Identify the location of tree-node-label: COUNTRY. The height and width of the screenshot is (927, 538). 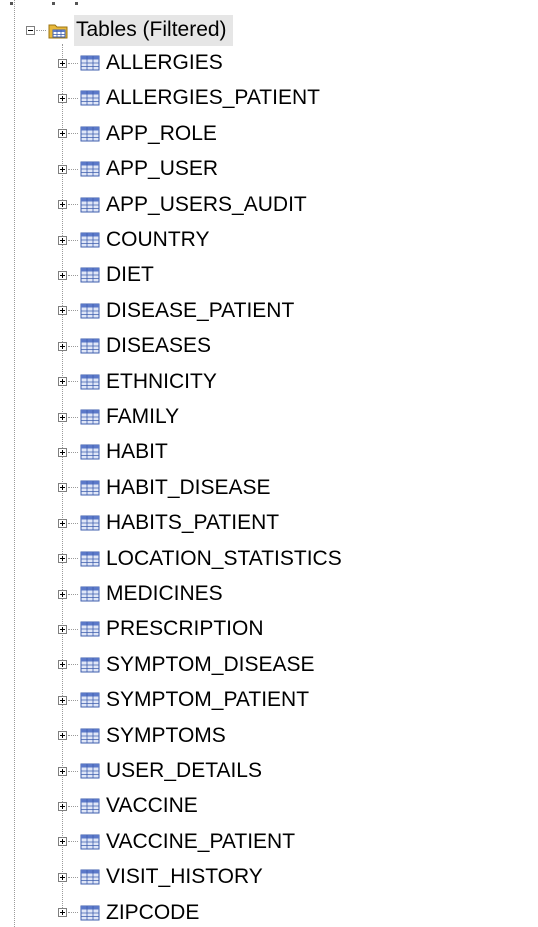
(157, 240).